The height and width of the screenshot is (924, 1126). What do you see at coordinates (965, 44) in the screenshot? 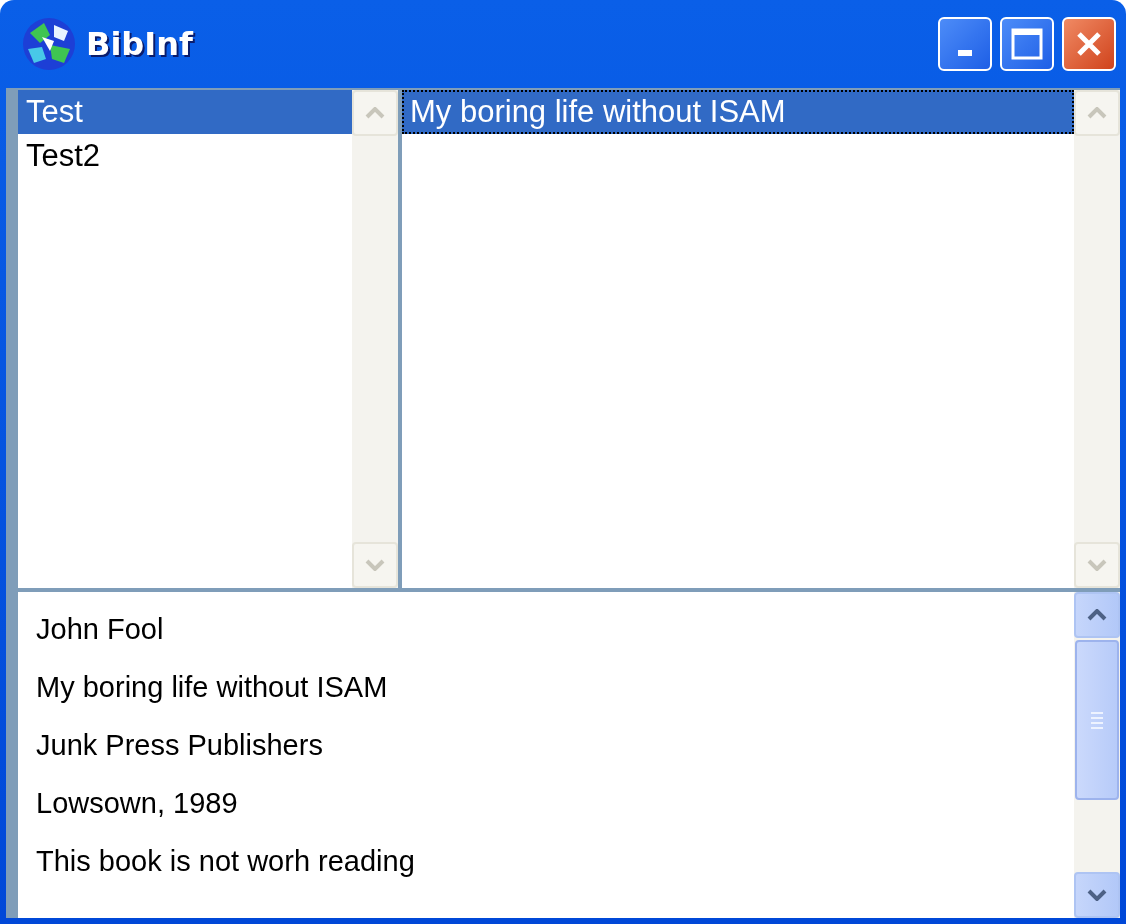
I see `minimize-button` at bounding box center [965, 44].